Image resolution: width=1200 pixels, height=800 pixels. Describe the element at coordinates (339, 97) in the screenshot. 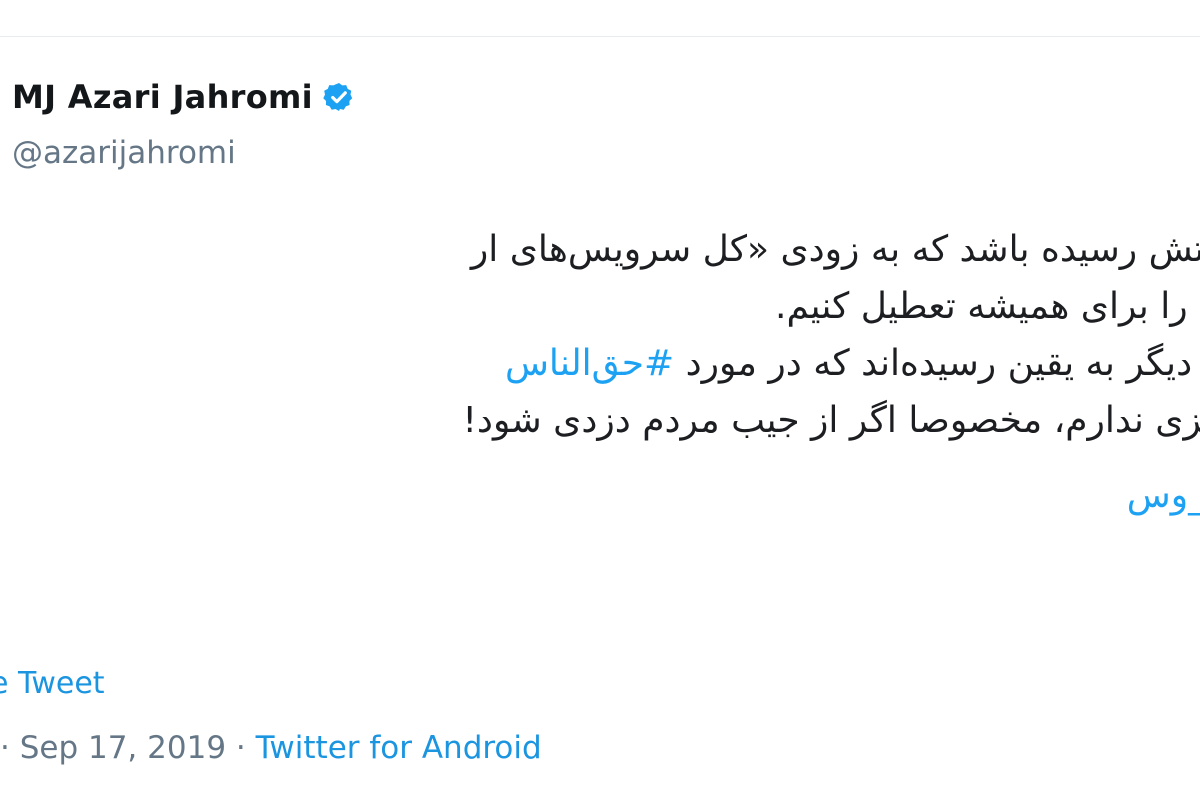

I see `verified-badge-icon` at that location.